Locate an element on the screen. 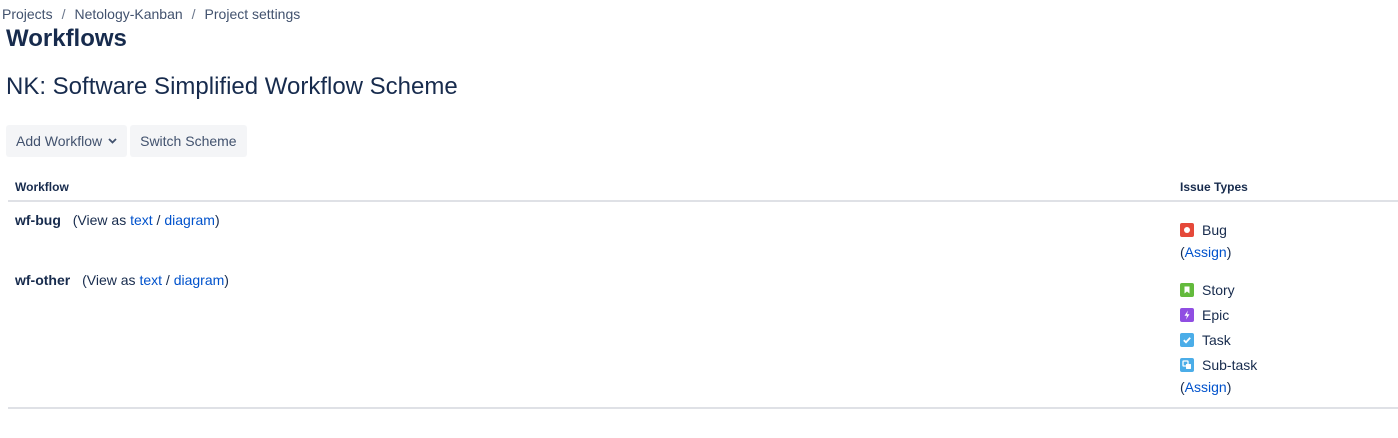 The width and height of the screenshot is (1398, 438). issue-type-story: Story is located at coordinates (1285, 289).